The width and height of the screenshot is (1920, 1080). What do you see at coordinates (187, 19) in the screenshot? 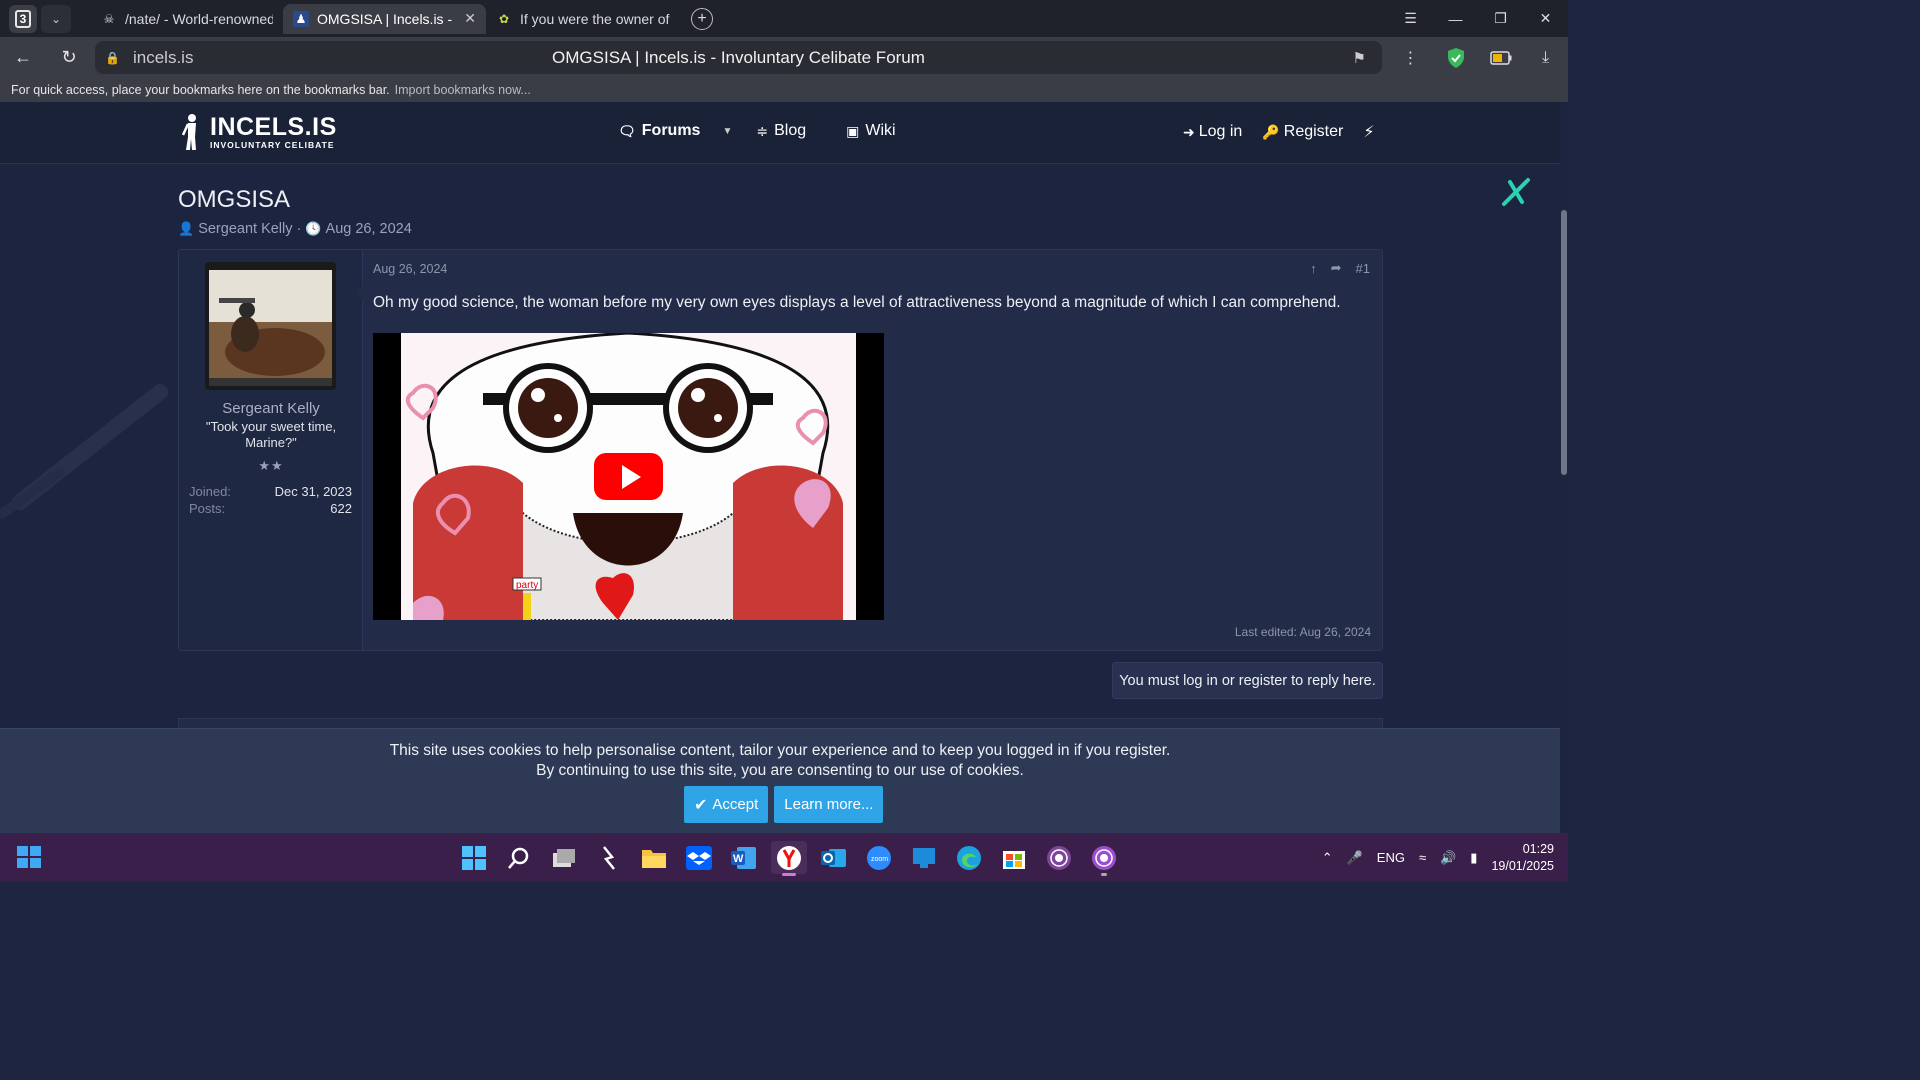
I see `tab-nate: ☠ /nate/ - World-renowned C` at bounding box center [187, 19].